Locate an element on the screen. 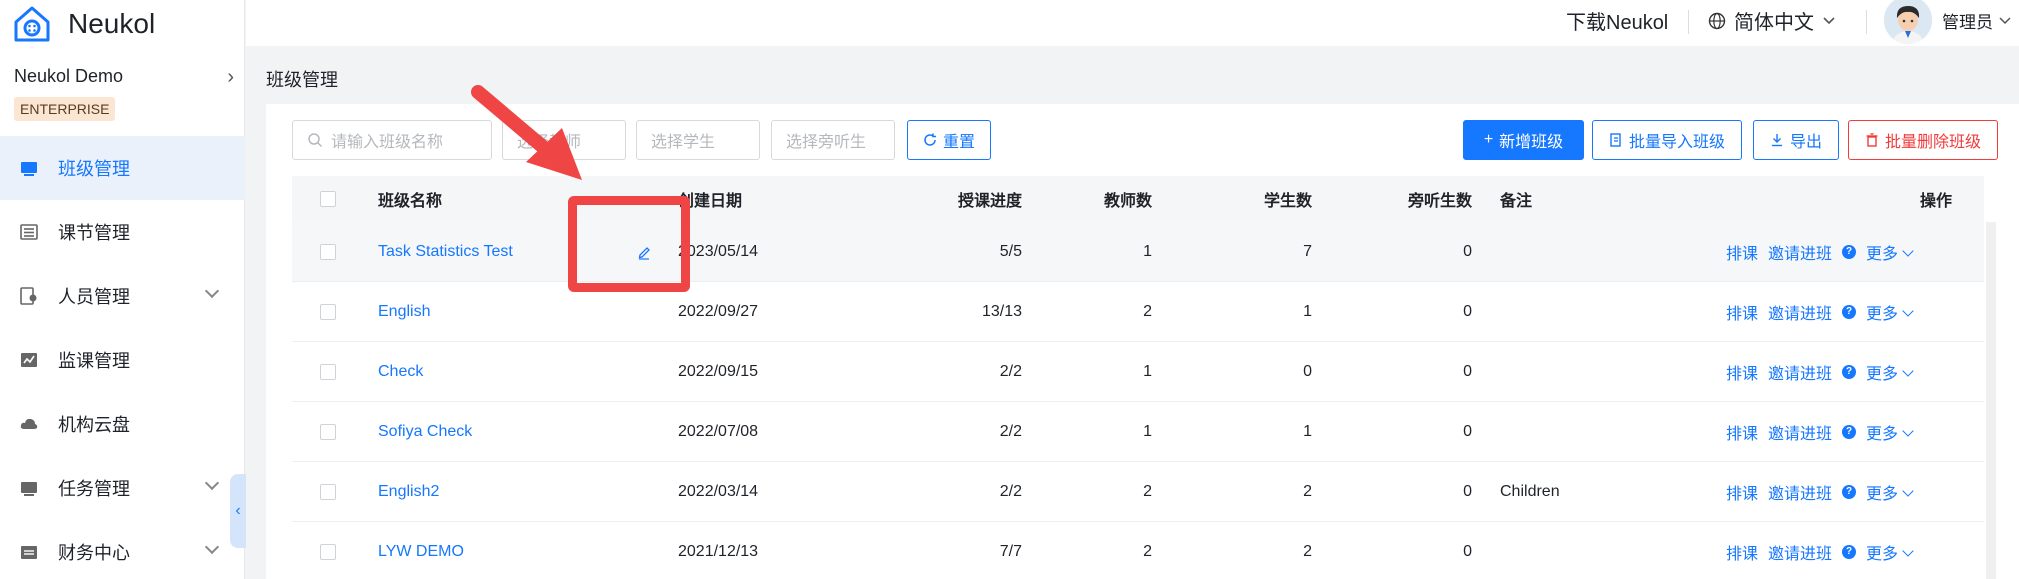  sidebar-item-task-management: 任务管理 is located at coordinates (122, 488).